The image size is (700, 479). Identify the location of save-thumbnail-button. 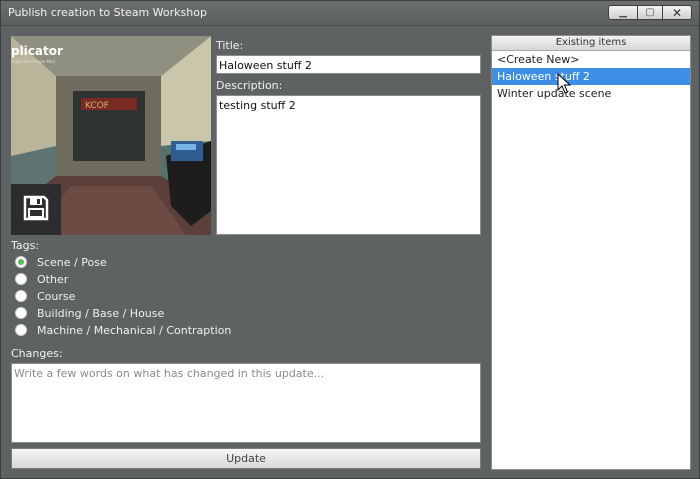
(36, 209).